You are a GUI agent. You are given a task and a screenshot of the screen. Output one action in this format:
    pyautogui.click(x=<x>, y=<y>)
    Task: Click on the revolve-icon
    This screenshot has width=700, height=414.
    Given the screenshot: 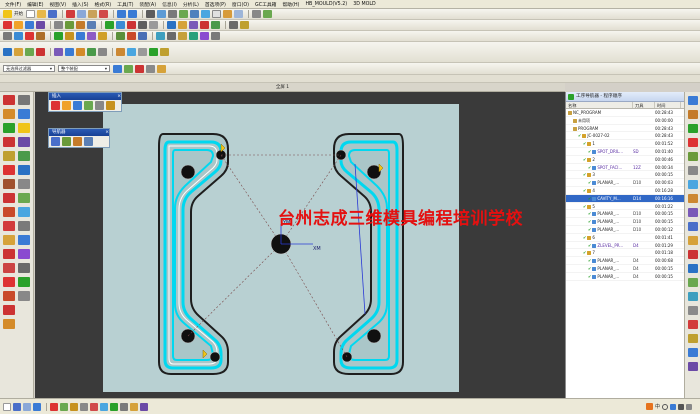 What is the action you would take?
    pyautogui.click(x=69, y=36)
    